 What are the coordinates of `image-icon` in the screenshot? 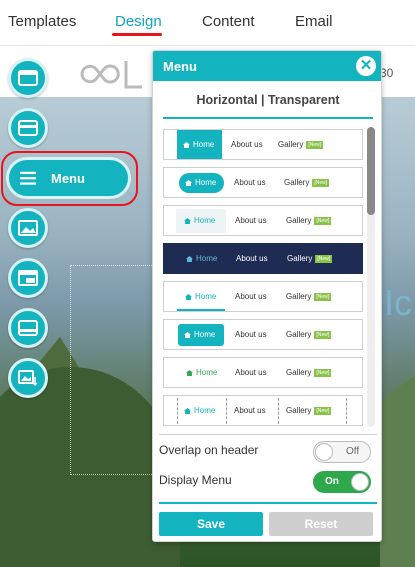 It's located at (28, 228).